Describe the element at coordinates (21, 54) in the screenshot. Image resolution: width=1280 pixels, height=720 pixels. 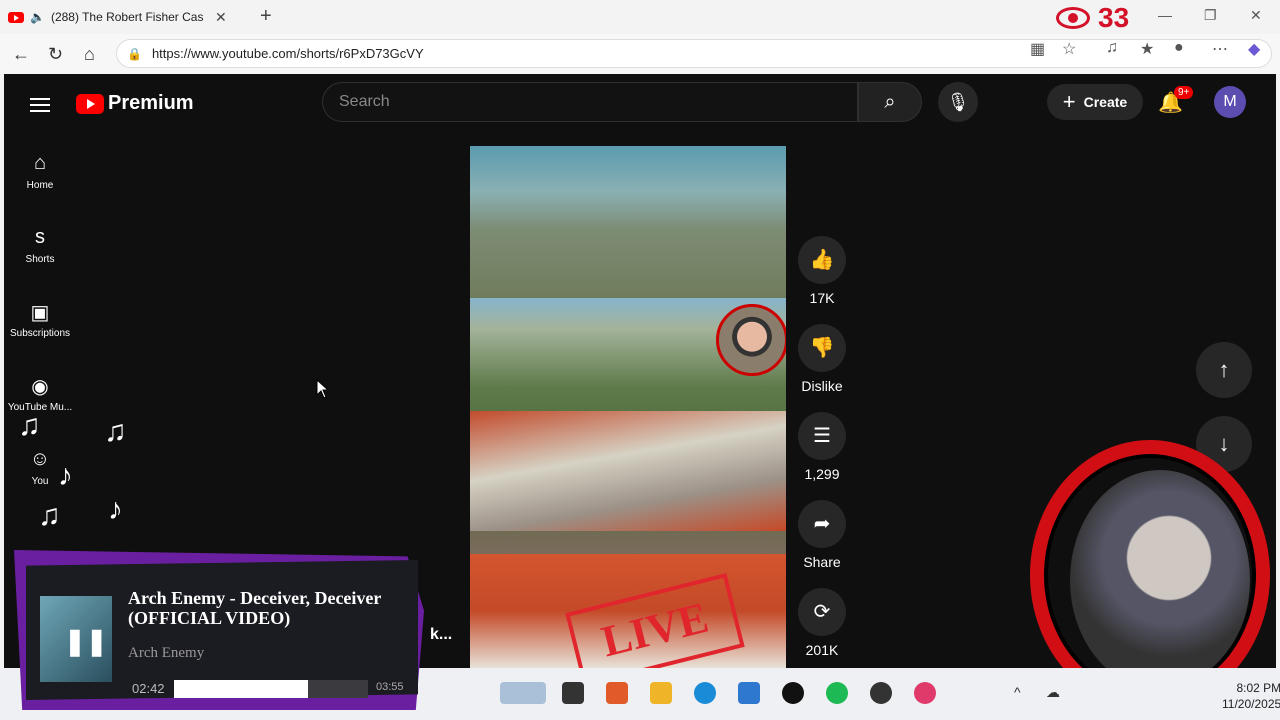
I see `back-button: ←` at that location.